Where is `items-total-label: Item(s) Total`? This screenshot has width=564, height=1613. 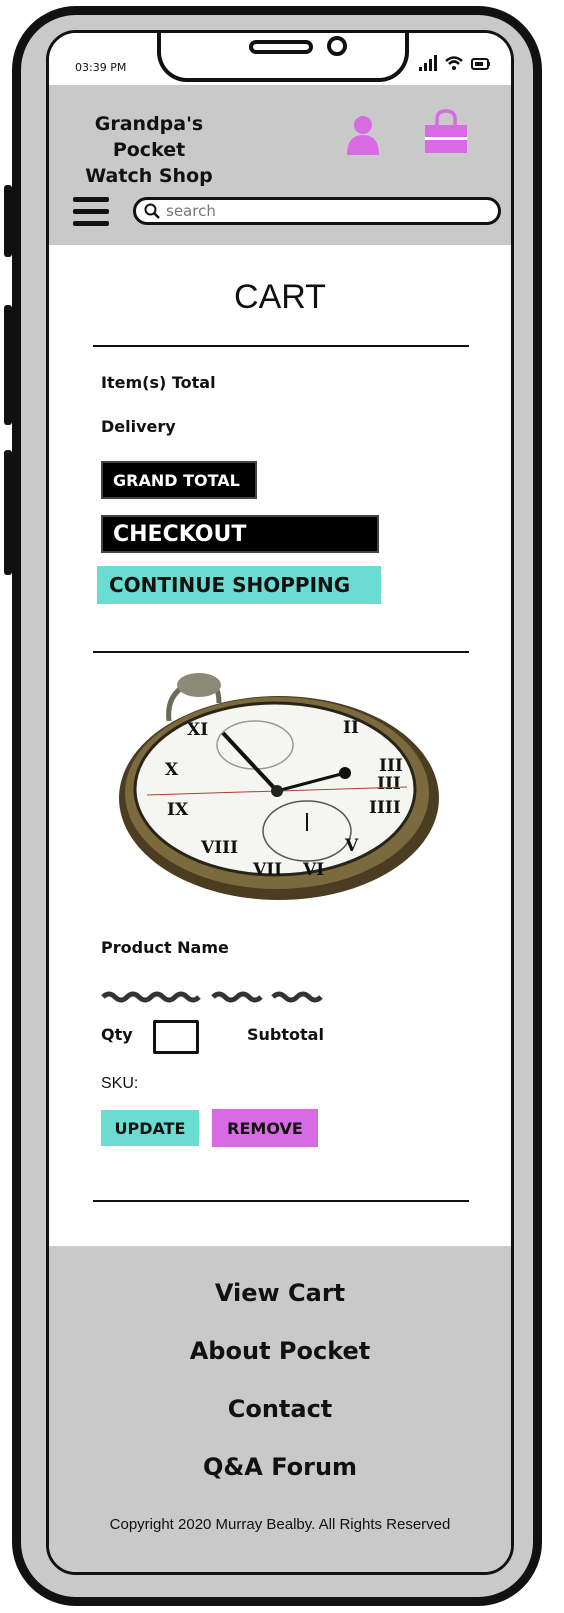 items-total-label: Item(s) Total is located at coordinates (158, 382).